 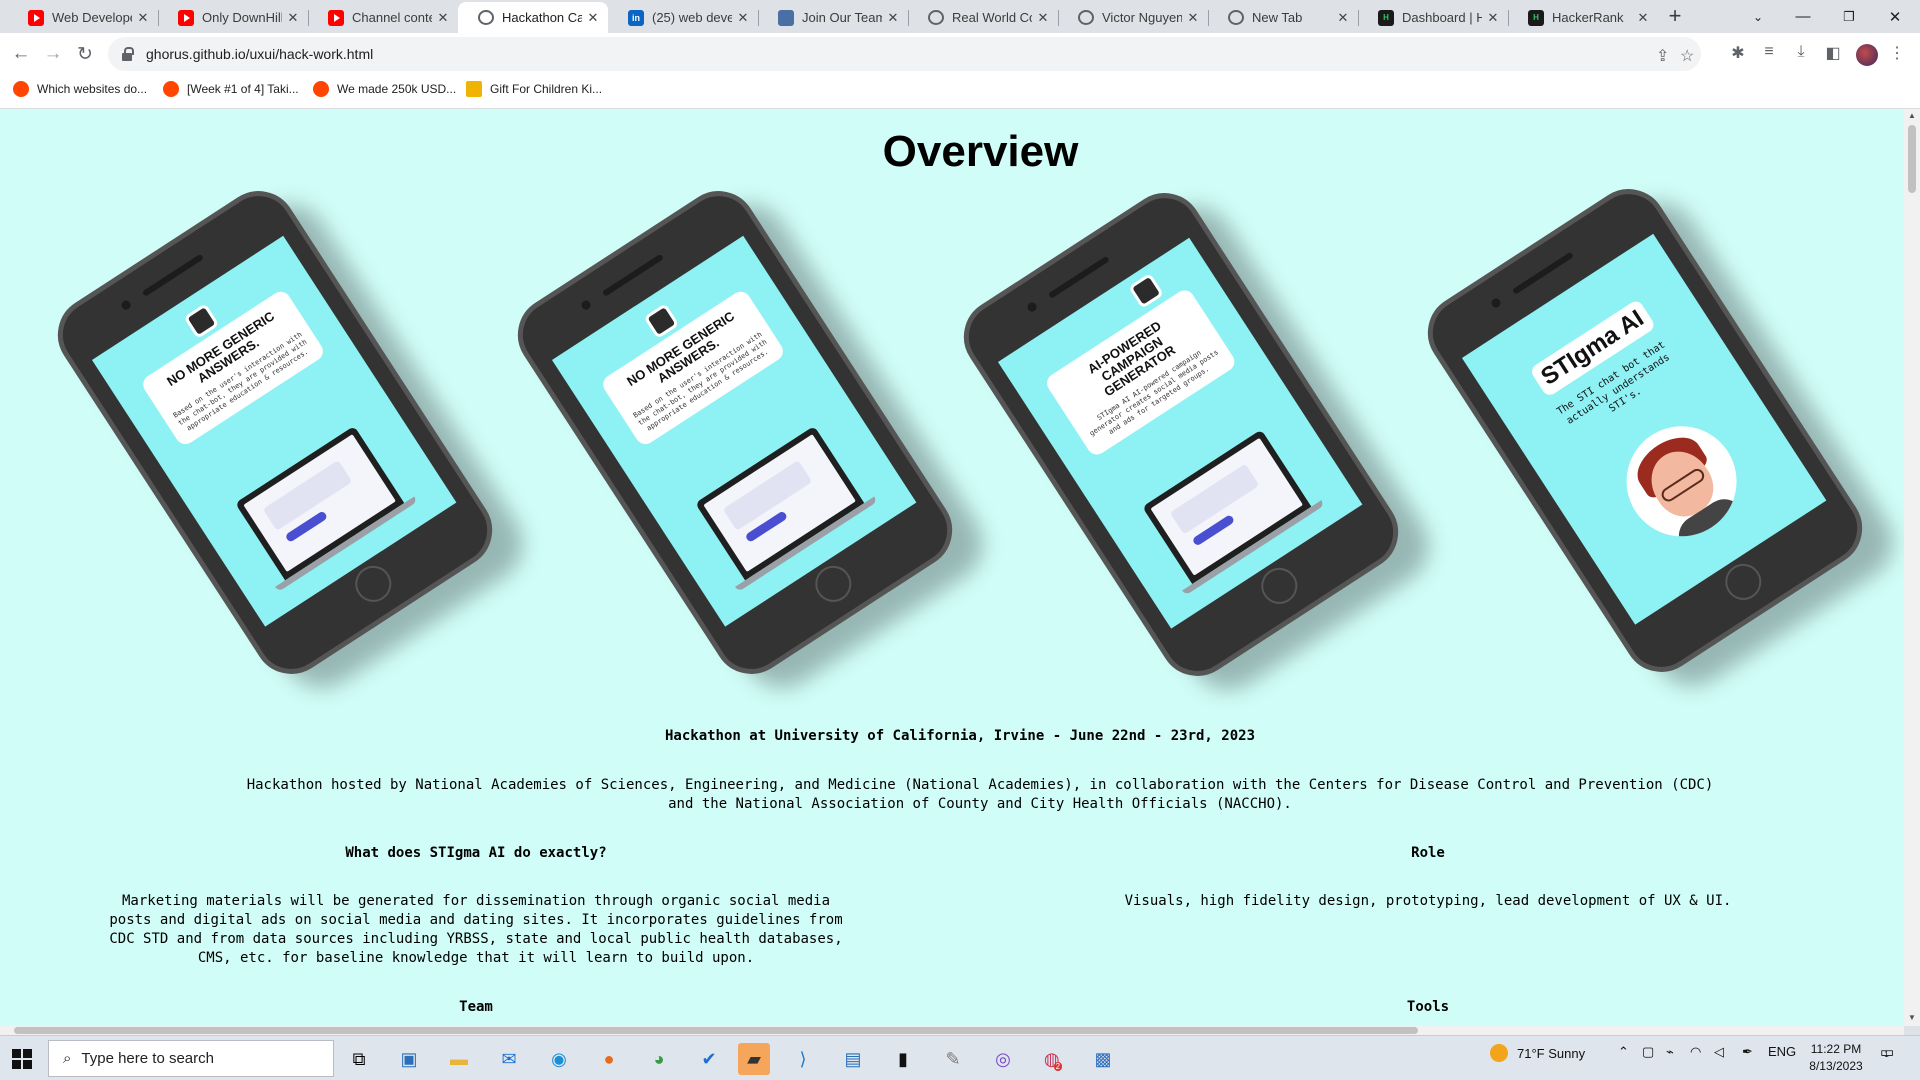 I want to click on horizontal-scrollbar, so click(x=952, y=1030).